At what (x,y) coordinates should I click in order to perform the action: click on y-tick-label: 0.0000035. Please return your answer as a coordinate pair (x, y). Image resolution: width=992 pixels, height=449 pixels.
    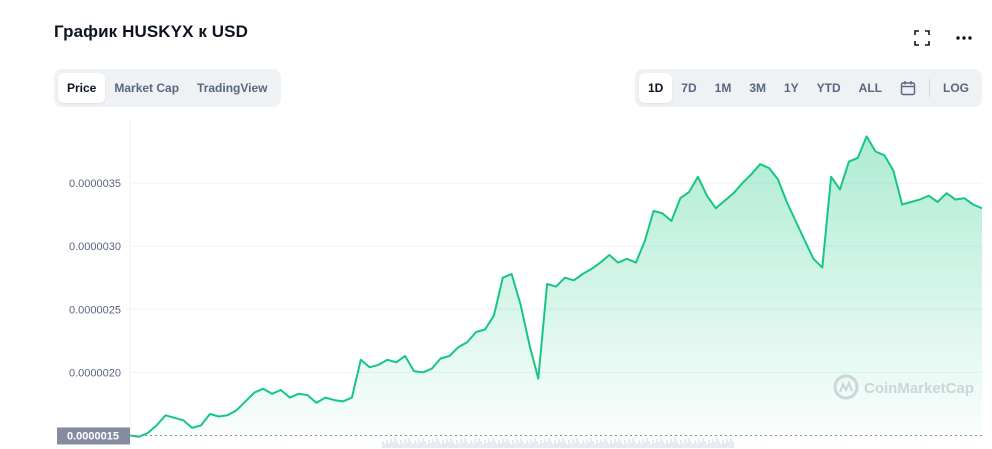
    Looking at the image, I should click on (95, 184).